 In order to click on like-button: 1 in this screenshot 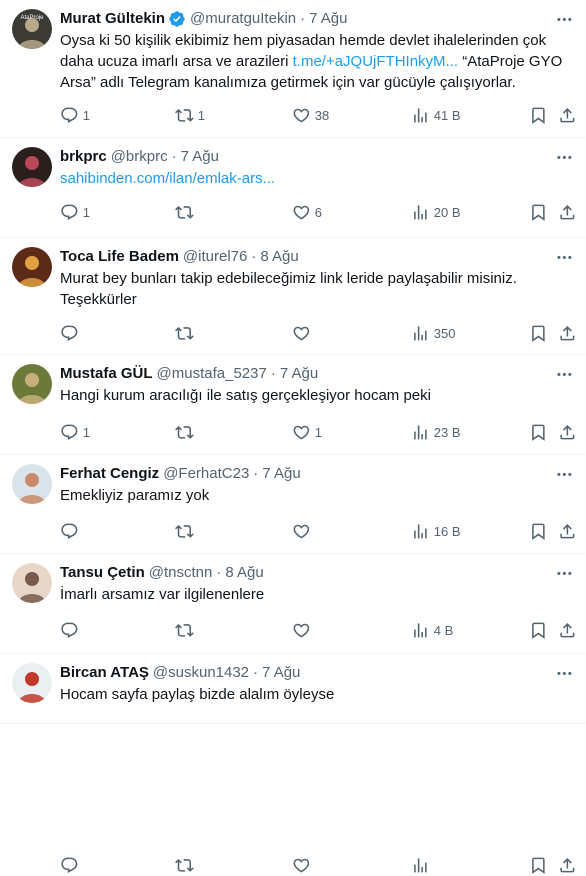, I will do `click(313, 432)`.